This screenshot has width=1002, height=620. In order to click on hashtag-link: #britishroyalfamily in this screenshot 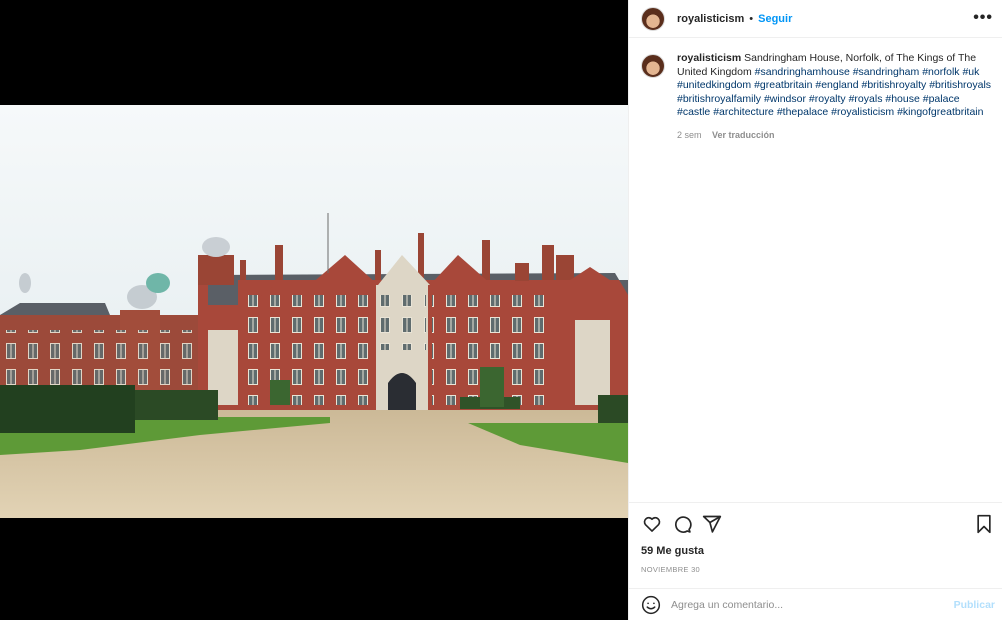, I will do `click(719, 99)`.